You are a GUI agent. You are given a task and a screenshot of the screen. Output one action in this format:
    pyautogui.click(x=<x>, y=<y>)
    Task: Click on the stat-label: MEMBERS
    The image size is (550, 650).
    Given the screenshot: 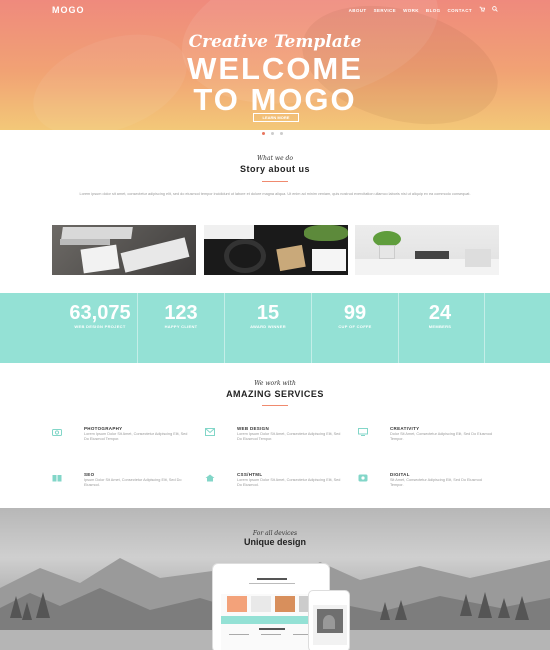 What is the action you would take?
    pyautogui.click(x=440, y=326)
    